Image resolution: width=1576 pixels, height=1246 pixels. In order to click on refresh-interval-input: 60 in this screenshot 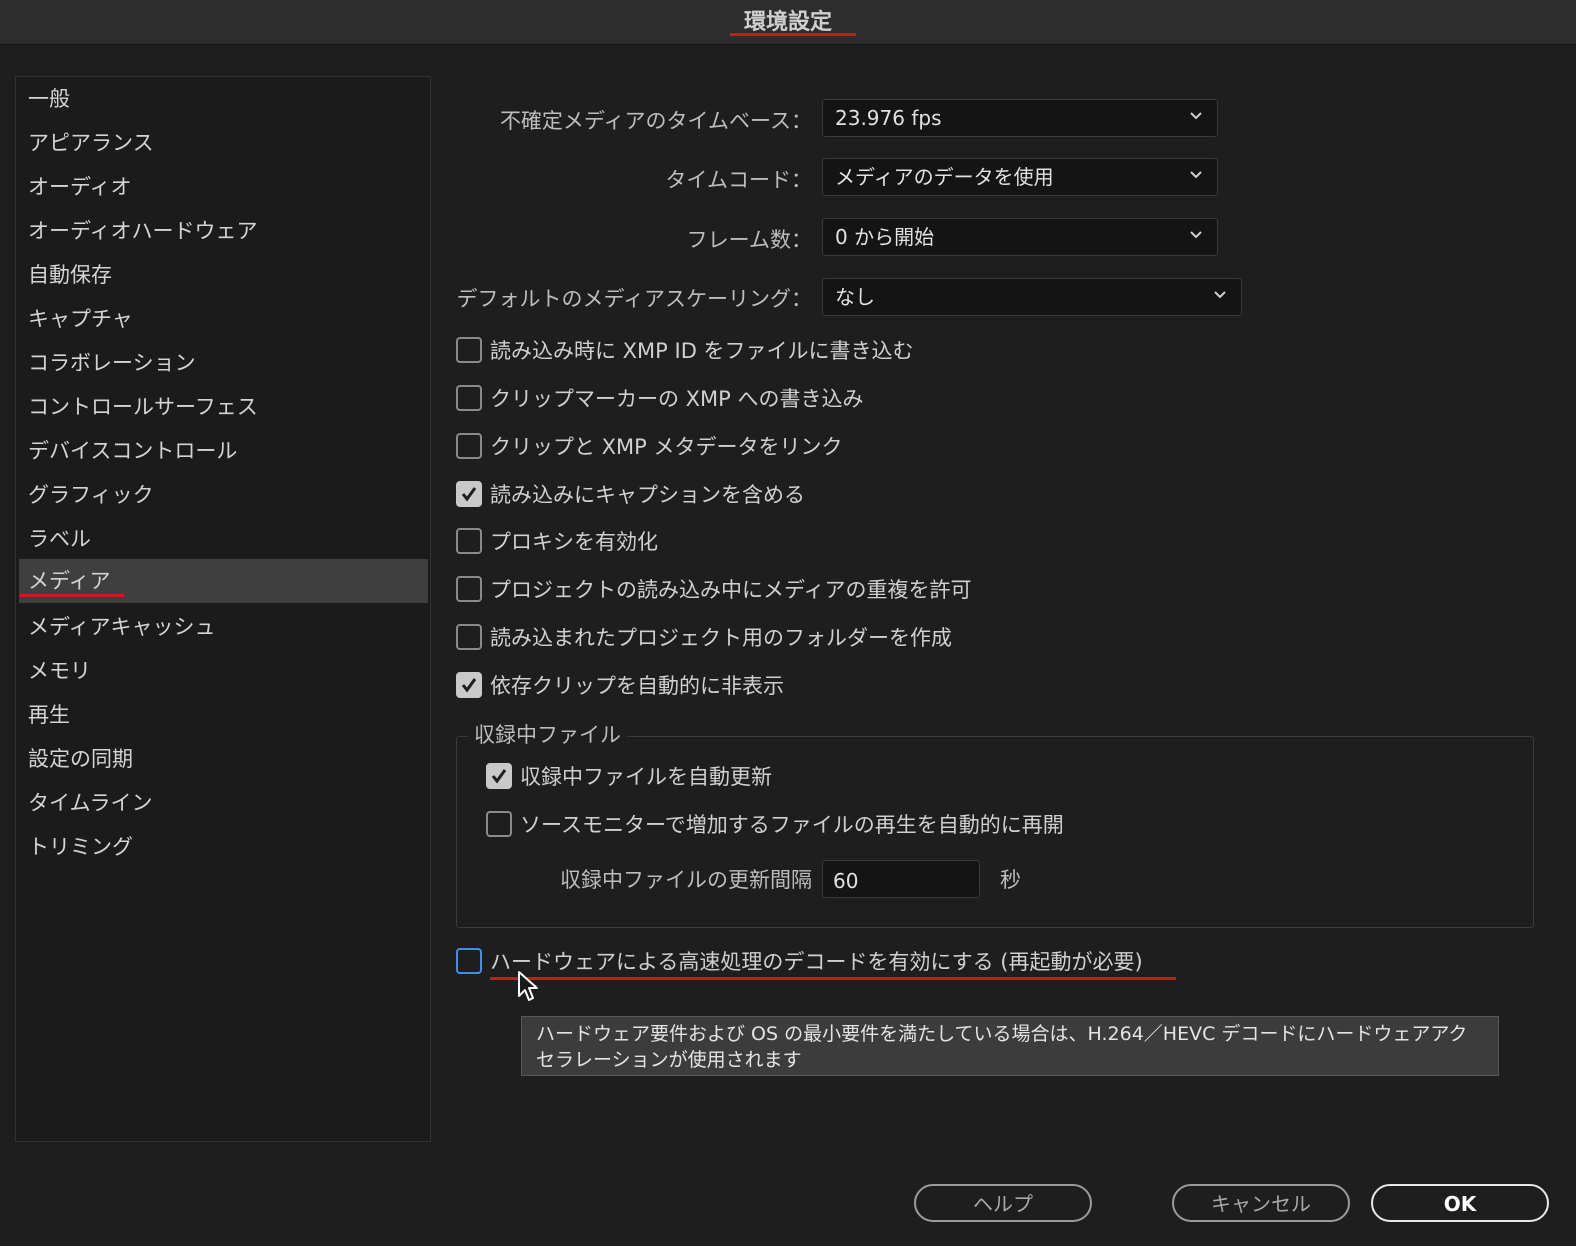, I will do `click(901, 879)`.